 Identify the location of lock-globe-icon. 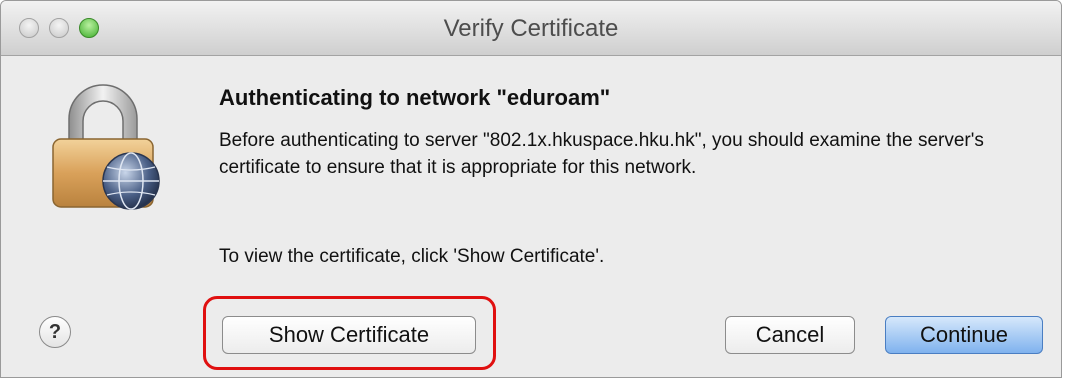
(106, 147).